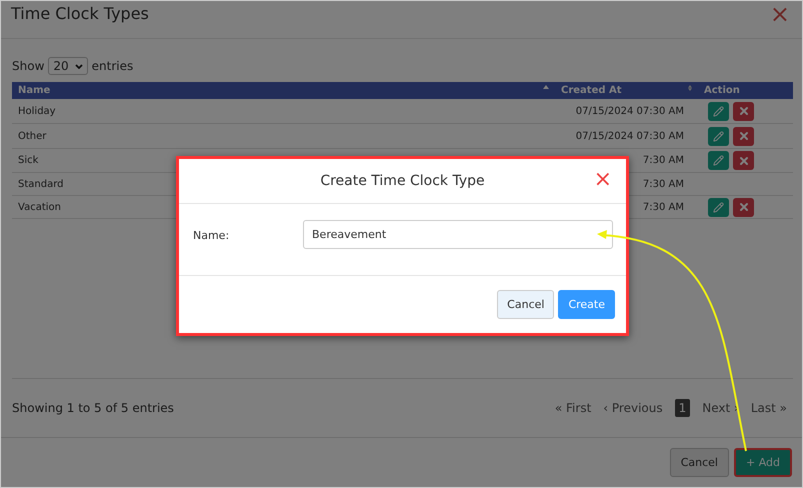  What do you see at coordinates (80, 13) in the screenshot?
I see `window-title: Time Clock Types` at bounding box center [80, 13].